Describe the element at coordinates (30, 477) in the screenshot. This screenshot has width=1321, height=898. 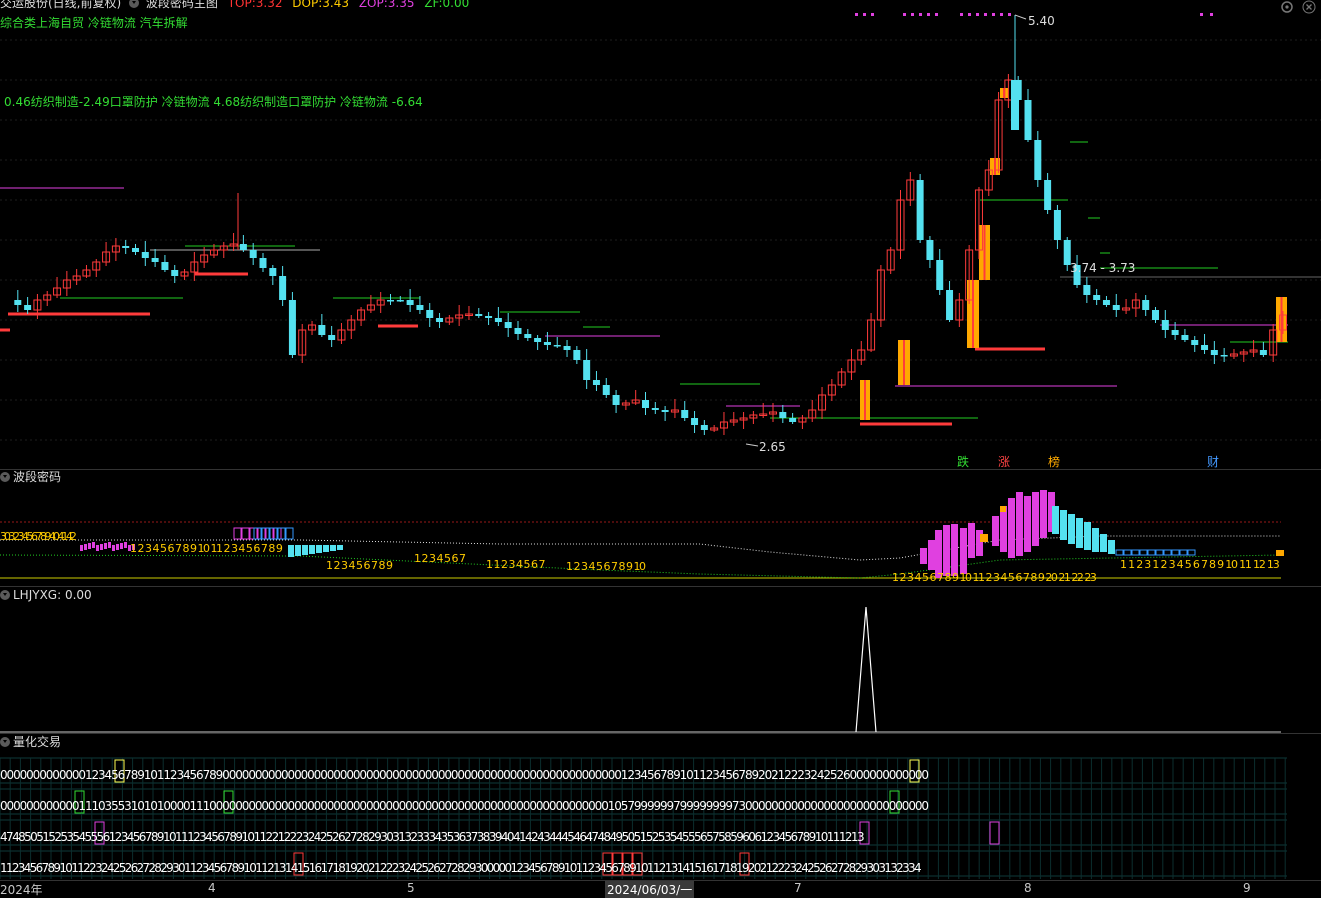
I see `band-code-header: 波段密码` at that location.